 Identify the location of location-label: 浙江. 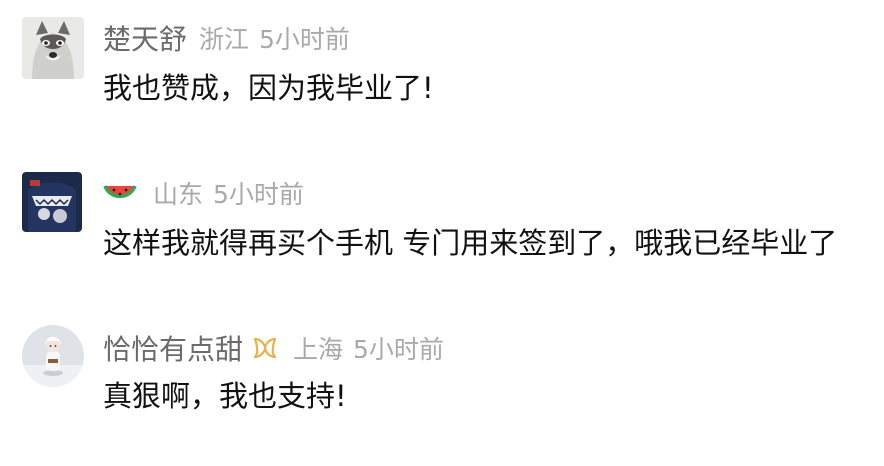
(224, 39).